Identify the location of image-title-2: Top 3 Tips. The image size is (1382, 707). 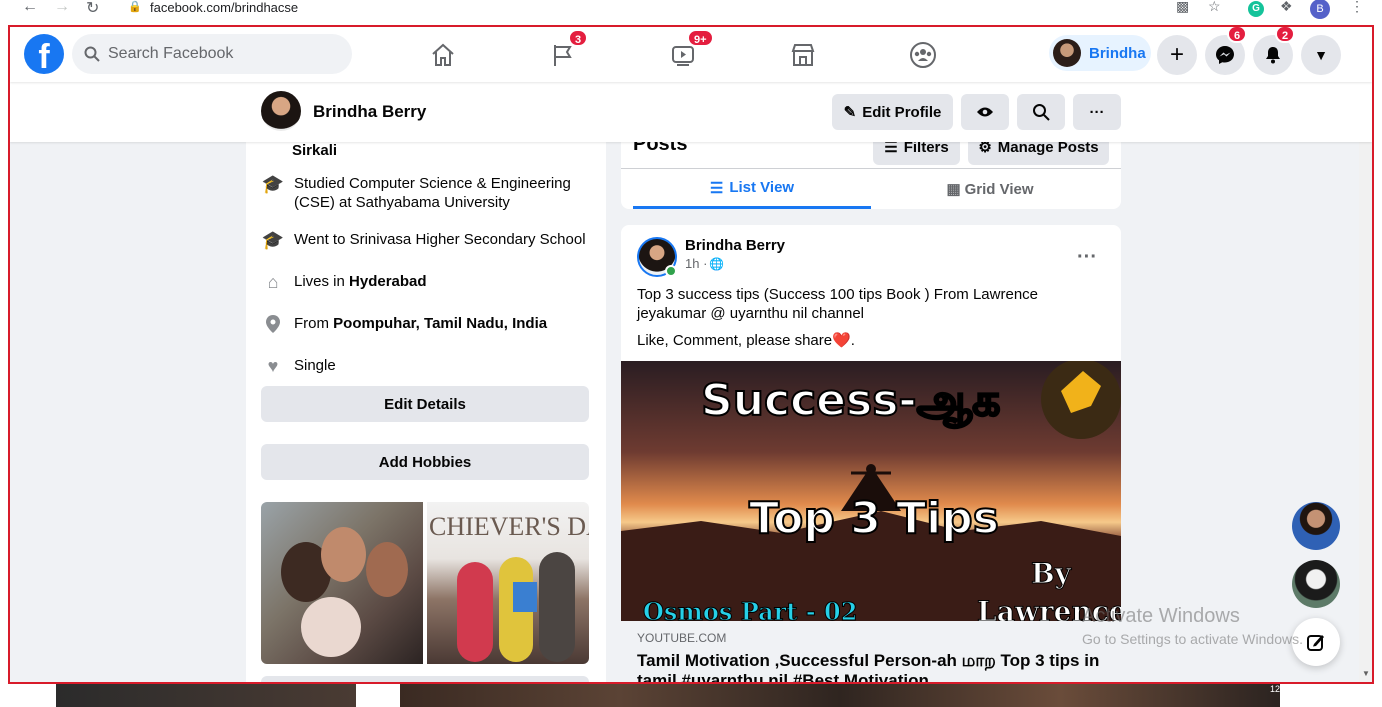
(874, 518).